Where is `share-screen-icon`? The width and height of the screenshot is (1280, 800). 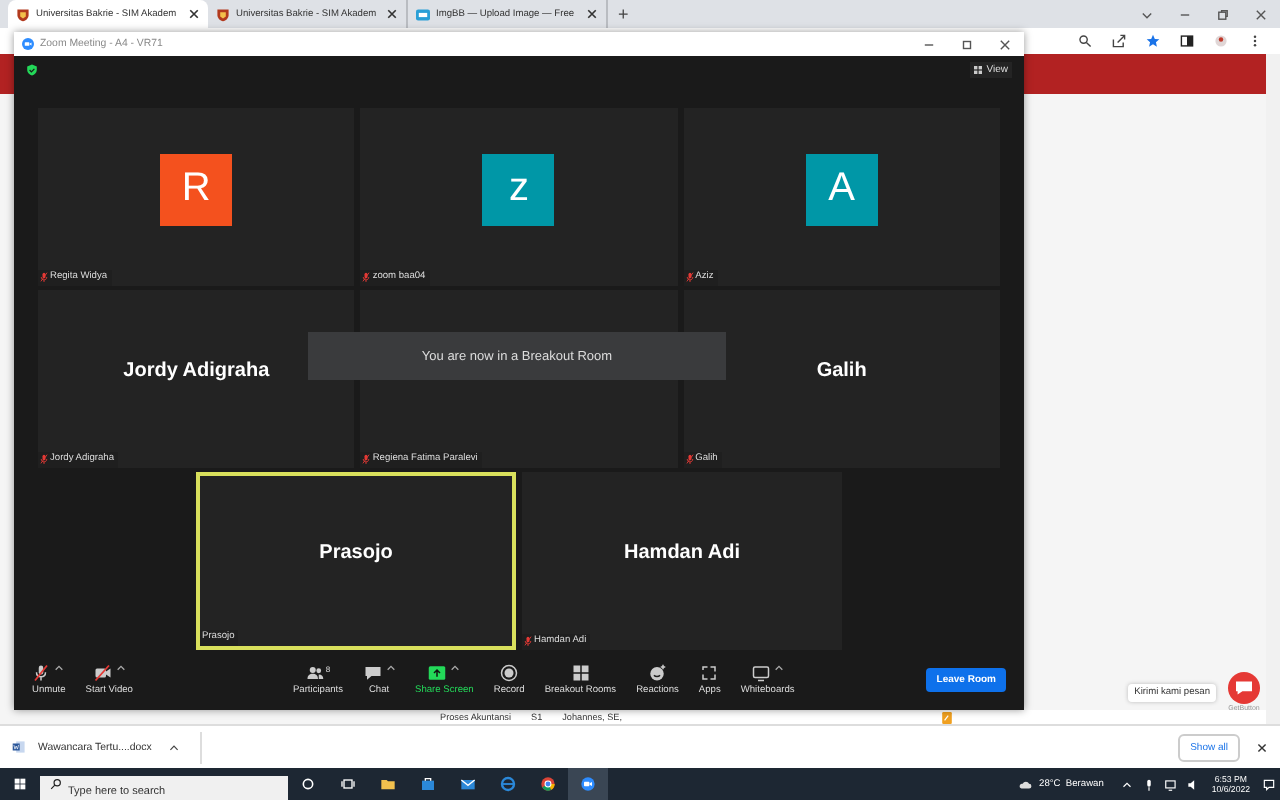
share-screen-icon is located at coordinates (437, 673).